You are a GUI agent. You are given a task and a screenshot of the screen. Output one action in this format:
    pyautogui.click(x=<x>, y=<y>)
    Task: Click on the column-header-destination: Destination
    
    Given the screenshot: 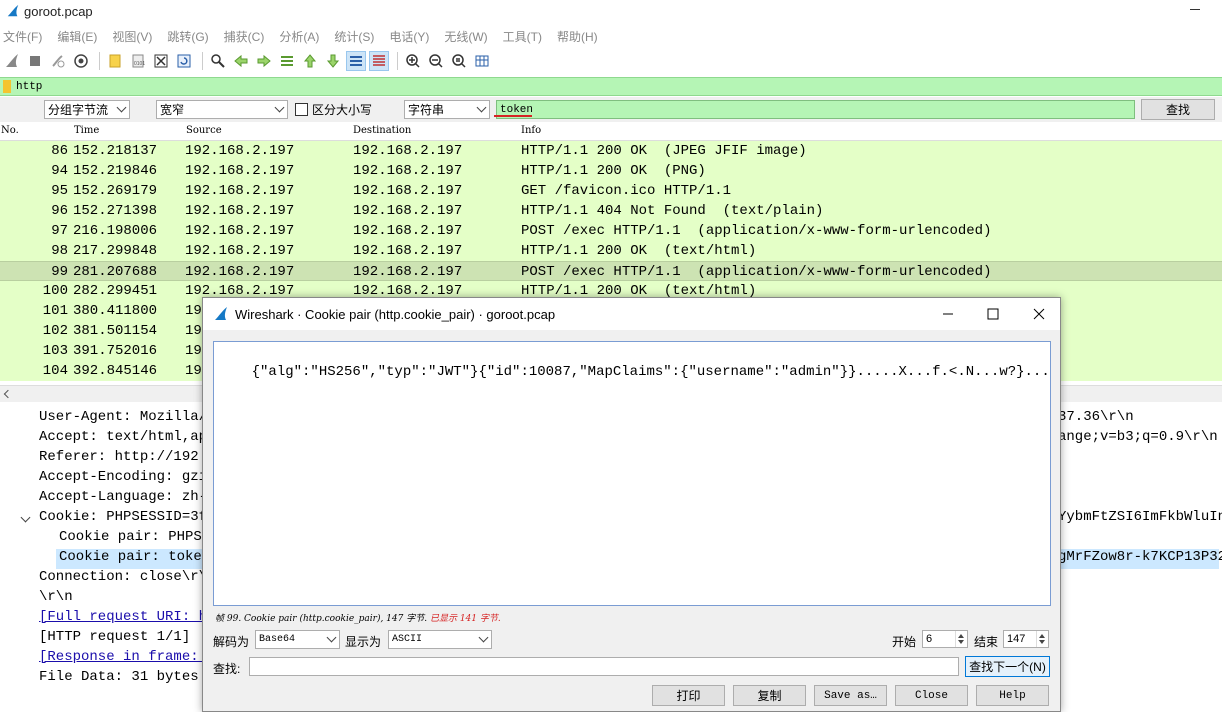 What is the action you would take?
    pyautogui.click(x=382, y=130)
    